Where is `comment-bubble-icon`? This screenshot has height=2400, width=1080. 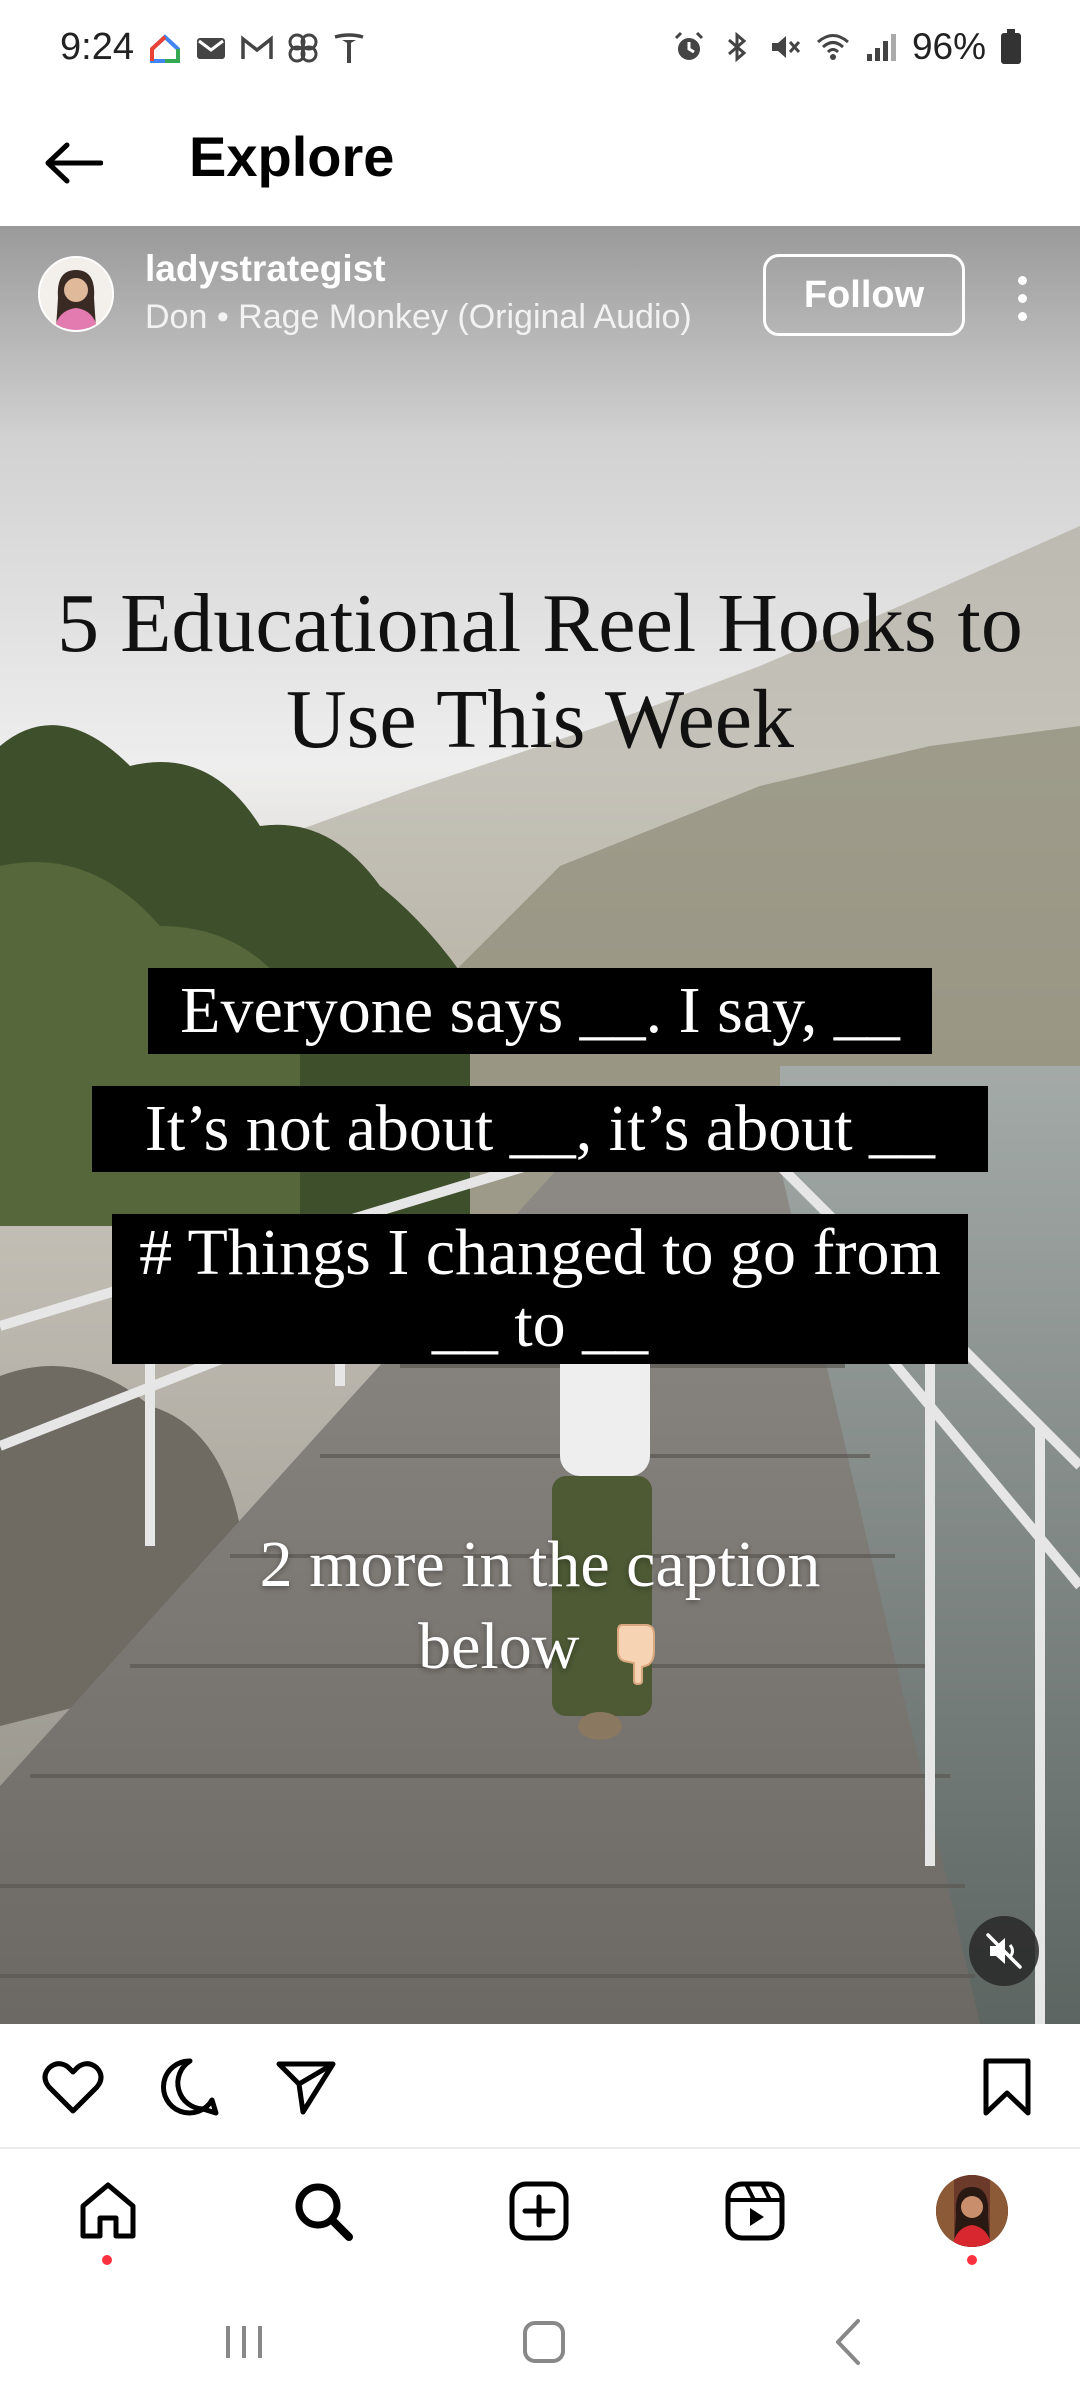 comment-bubble-icon is located at coordinates (189, 2087).